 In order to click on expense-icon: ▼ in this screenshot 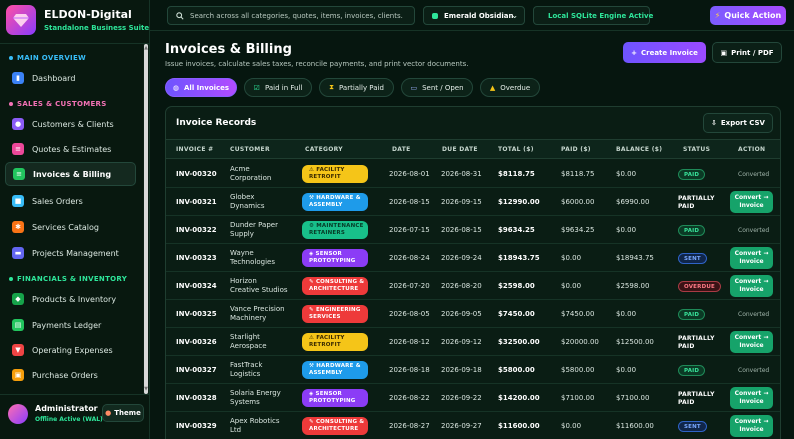, I will do `click(18, 350)`.